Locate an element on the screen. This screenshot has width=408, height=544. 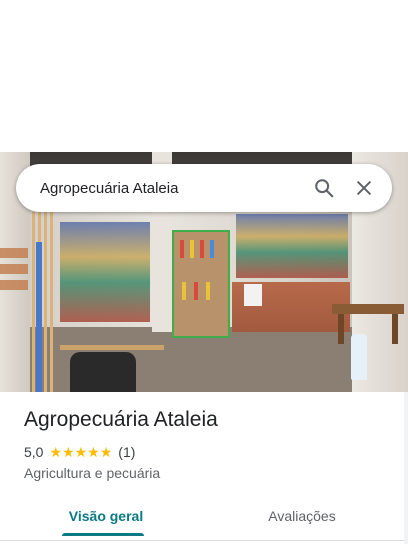
scrollbar-track is located at coordinates (406, 468).